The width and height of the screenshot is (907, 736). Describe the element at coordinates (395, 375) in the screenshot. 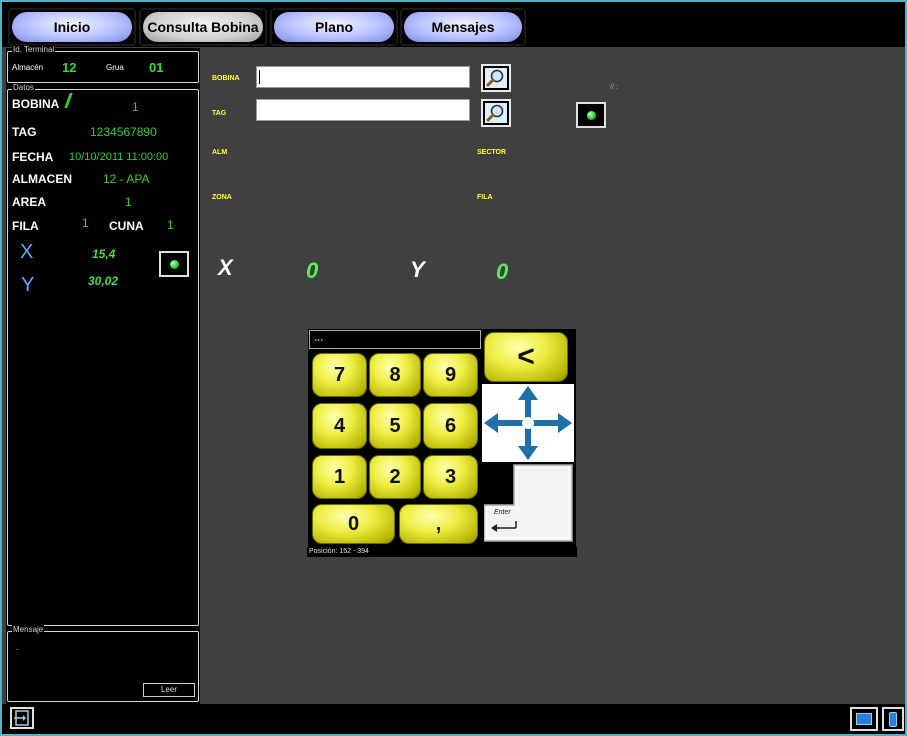

I see `key-8: 8` at that location.